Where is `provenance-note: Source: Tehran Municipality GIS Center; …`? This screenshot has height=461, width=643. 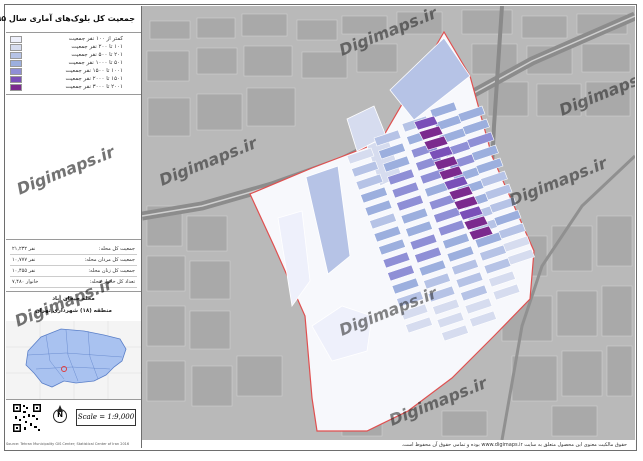 provenance-note: Source: Tehran Municipality GIS Center; … is located at coordinates (68, 444).